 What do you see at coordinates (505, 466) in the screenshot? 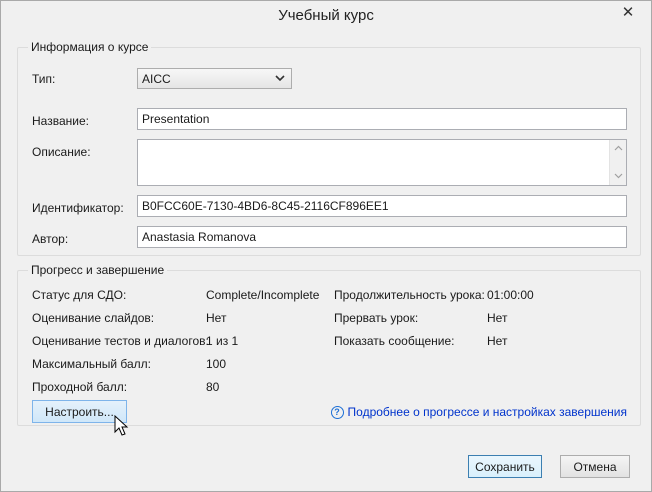
I see `save-button: Сохранить` at bounding box center [505, 466].